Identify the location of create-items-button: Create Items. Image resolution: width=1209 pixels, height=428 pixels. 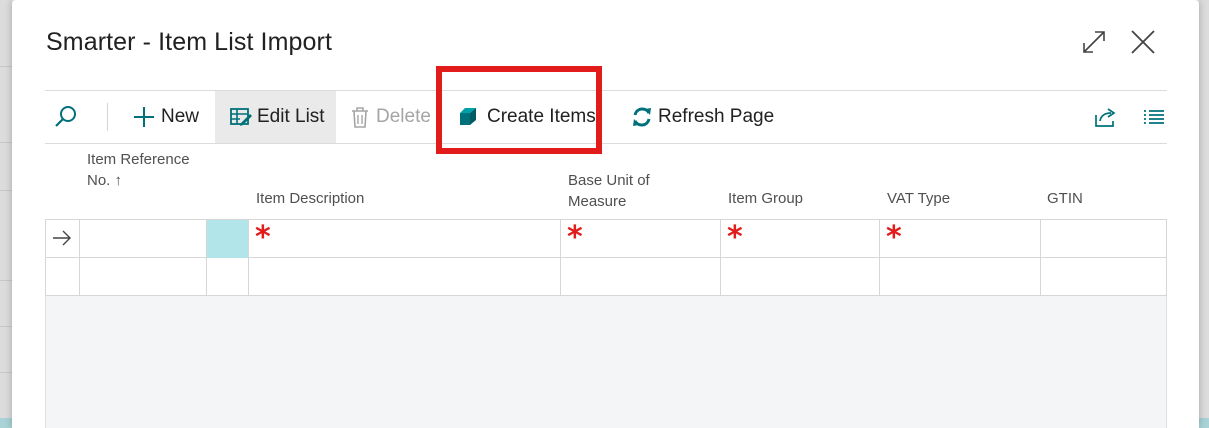
(527, 117).